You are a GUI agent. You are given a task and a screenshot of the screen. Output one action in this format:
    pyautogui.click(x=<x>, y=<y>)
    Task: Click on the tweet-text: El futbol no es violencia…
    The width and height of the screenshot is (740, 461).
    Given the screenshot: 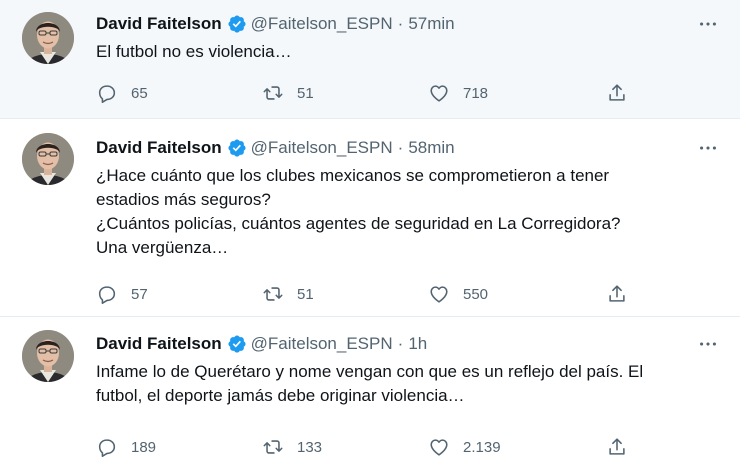 What is the action you would take?
    pyautogui.click(x=408, y=52)
    